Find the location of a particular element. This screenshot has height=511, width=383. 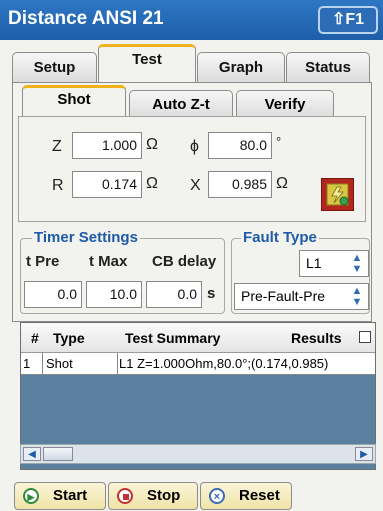

scroll-left-icon: ◀ is located at coordinates (32, 454).